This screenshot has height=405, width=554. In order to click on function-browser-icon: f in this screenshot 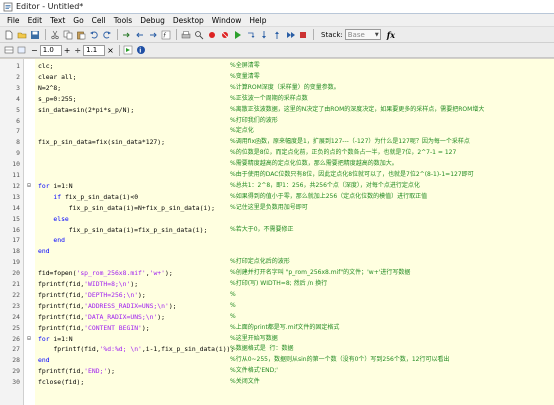, I will do `click(165, 34)`.